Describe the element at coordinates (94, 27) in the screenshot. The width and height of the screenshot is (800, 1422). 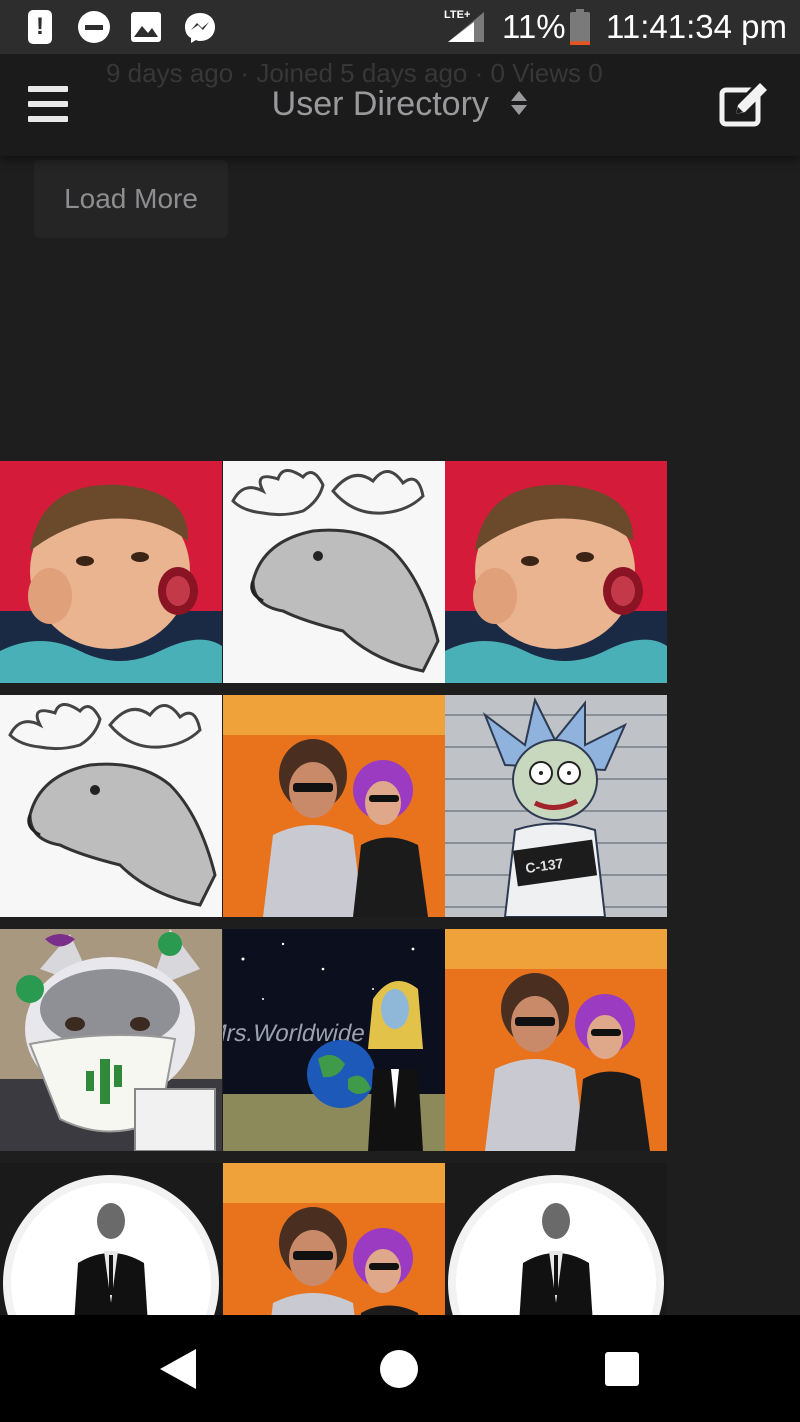
I see `do-not-disturb-icon` at that location.